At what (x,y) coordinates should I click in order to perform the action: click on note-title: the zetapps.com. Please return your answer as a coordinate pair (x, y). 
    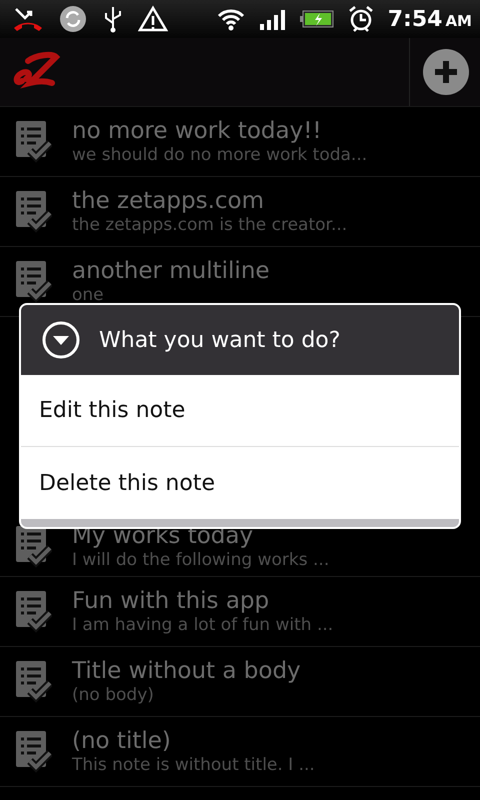
    Looking at the image, I should click on (169, 201).